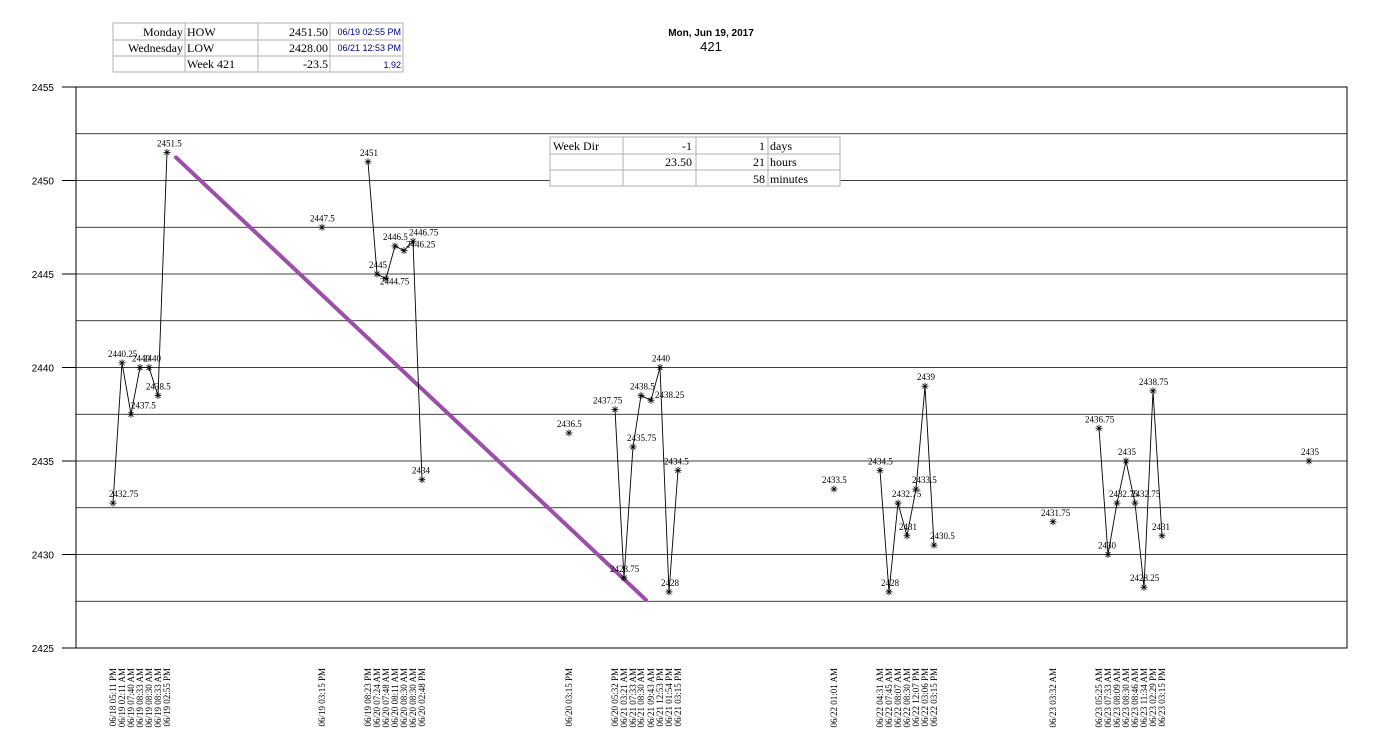  I want to click on week-range-value: 23.50, so click(678, 162).